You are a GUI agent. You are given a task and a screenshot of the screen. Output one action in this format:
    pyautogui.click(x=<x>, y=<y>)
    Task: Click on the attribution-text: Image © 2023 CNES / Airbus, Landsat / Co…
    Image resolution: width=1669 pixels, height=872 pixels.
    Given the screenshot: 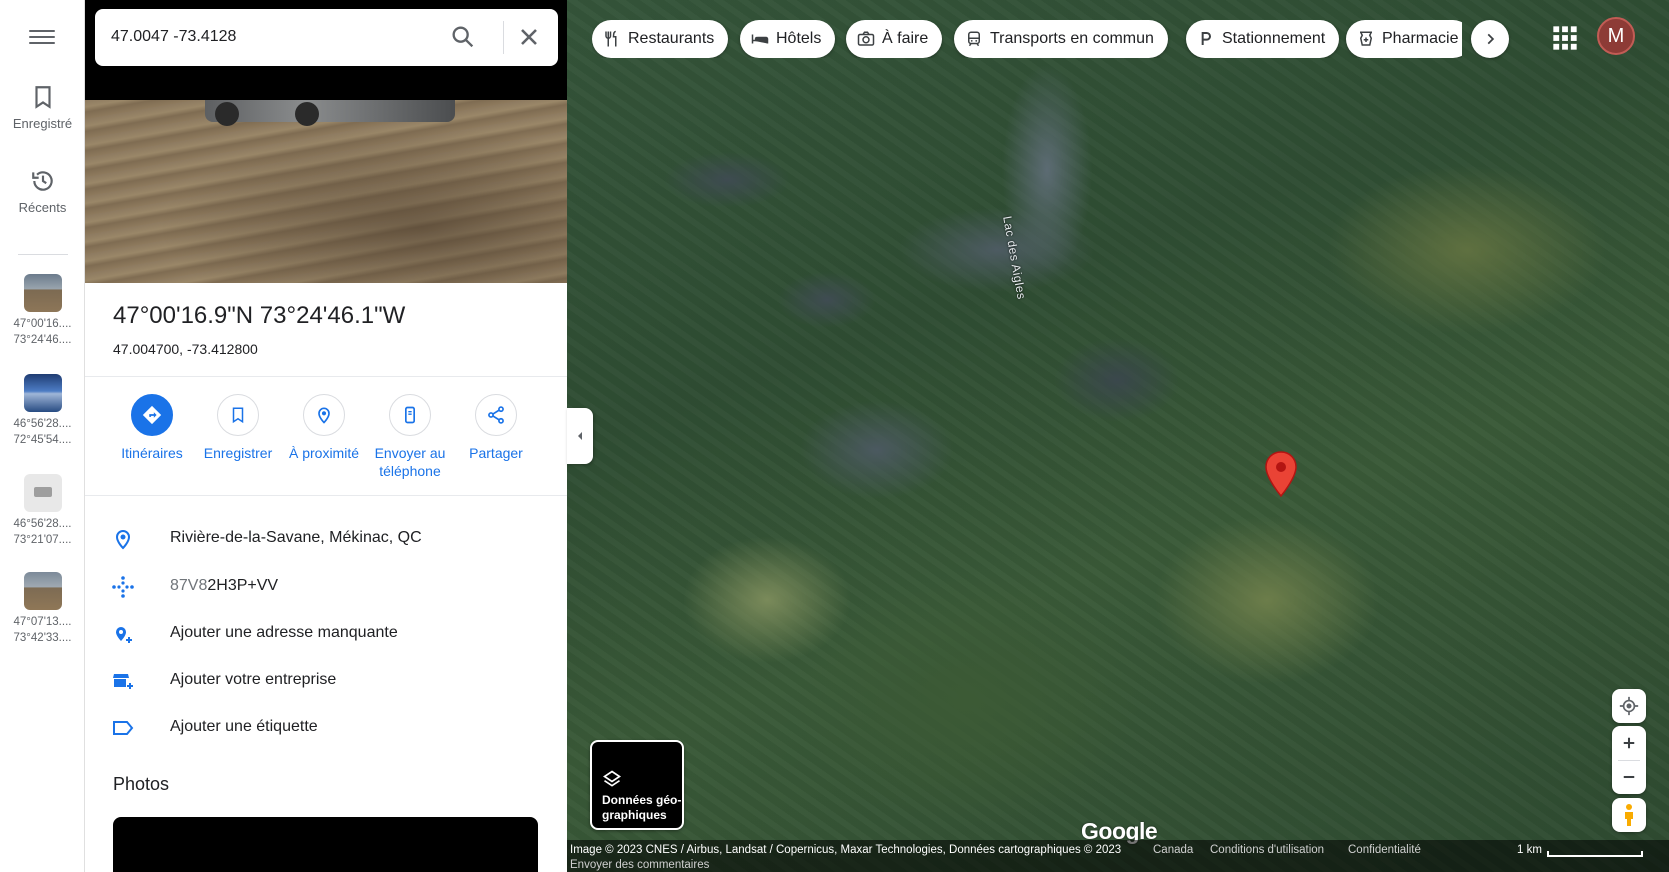 What is the action you would take?
    pyautogui.click(x=846, y=850)
    